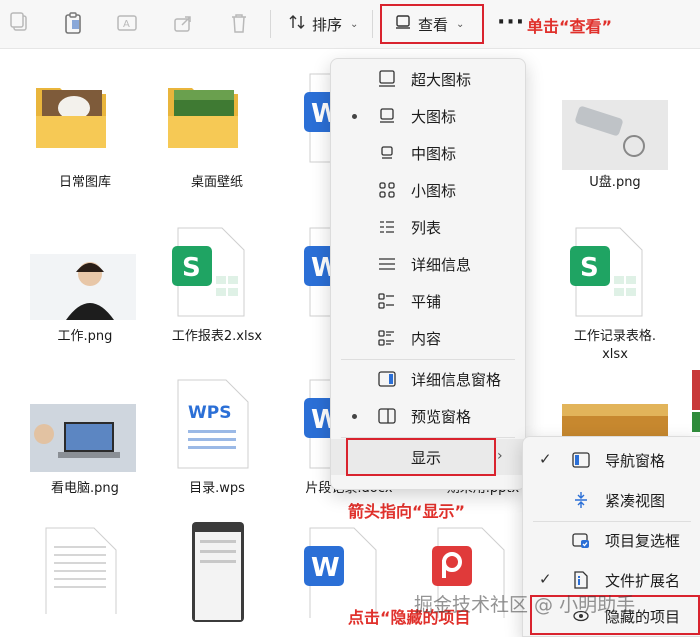 The image size is (700, 637). Describe the element at coordinates (387, 190) in the screenshot. I see `small-icons-icon` at that location.